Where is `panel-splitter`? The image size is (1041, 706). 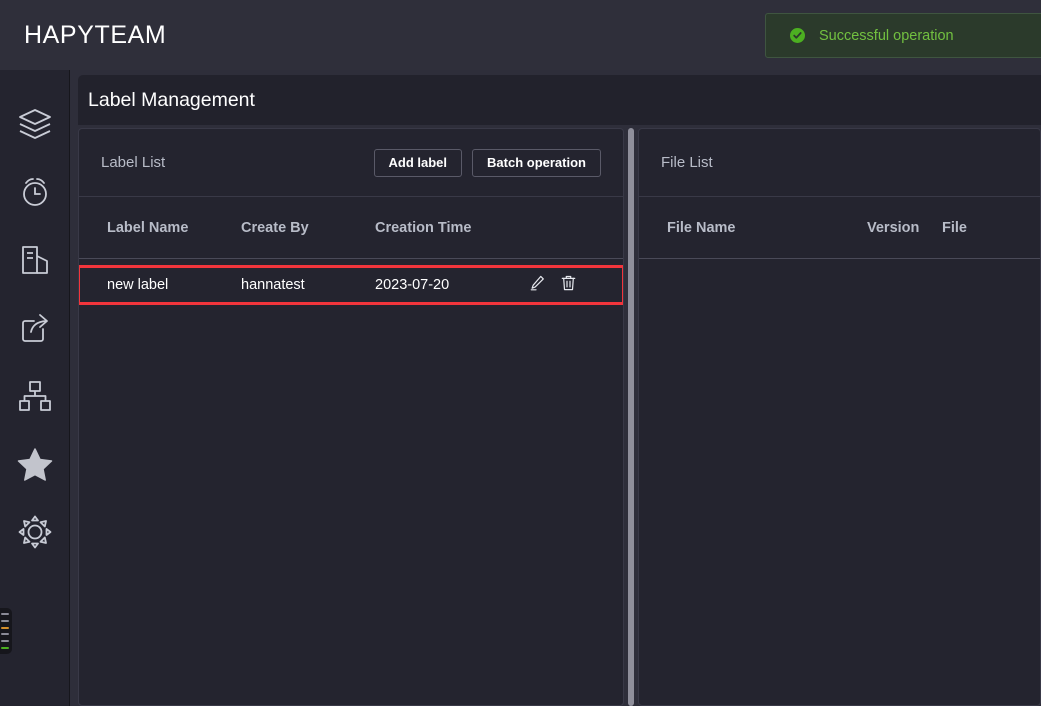 panel-splitter is located at coordinates (631, 417).